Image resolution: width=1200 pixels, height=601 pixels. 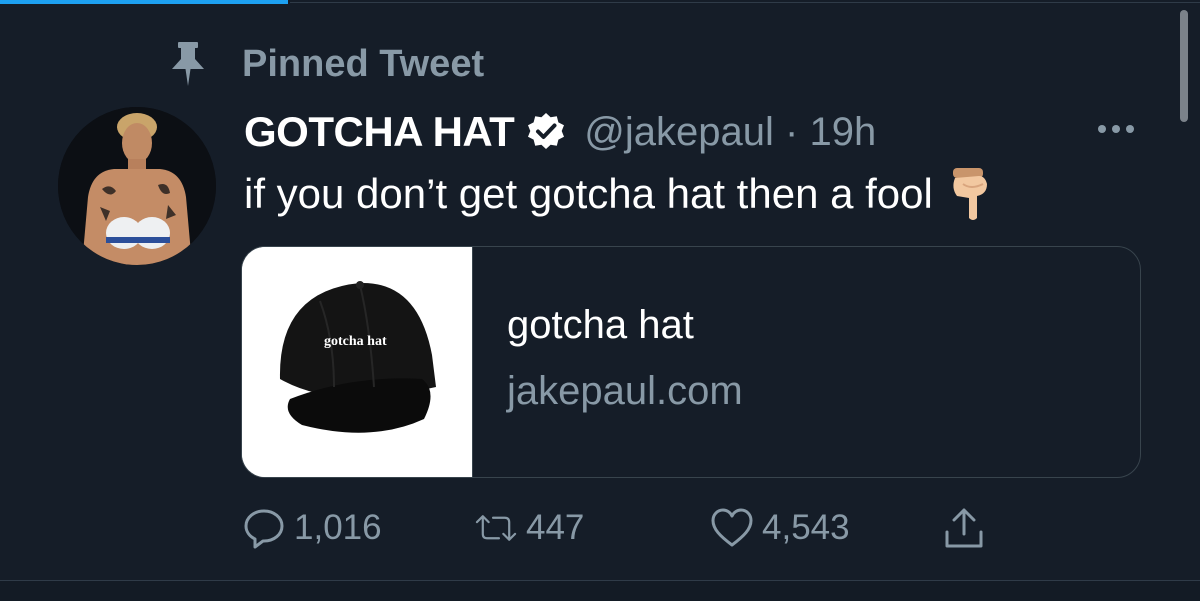 I want to click on tweet-actions: 1,016 447 4,543, so click(x=600, y=528).